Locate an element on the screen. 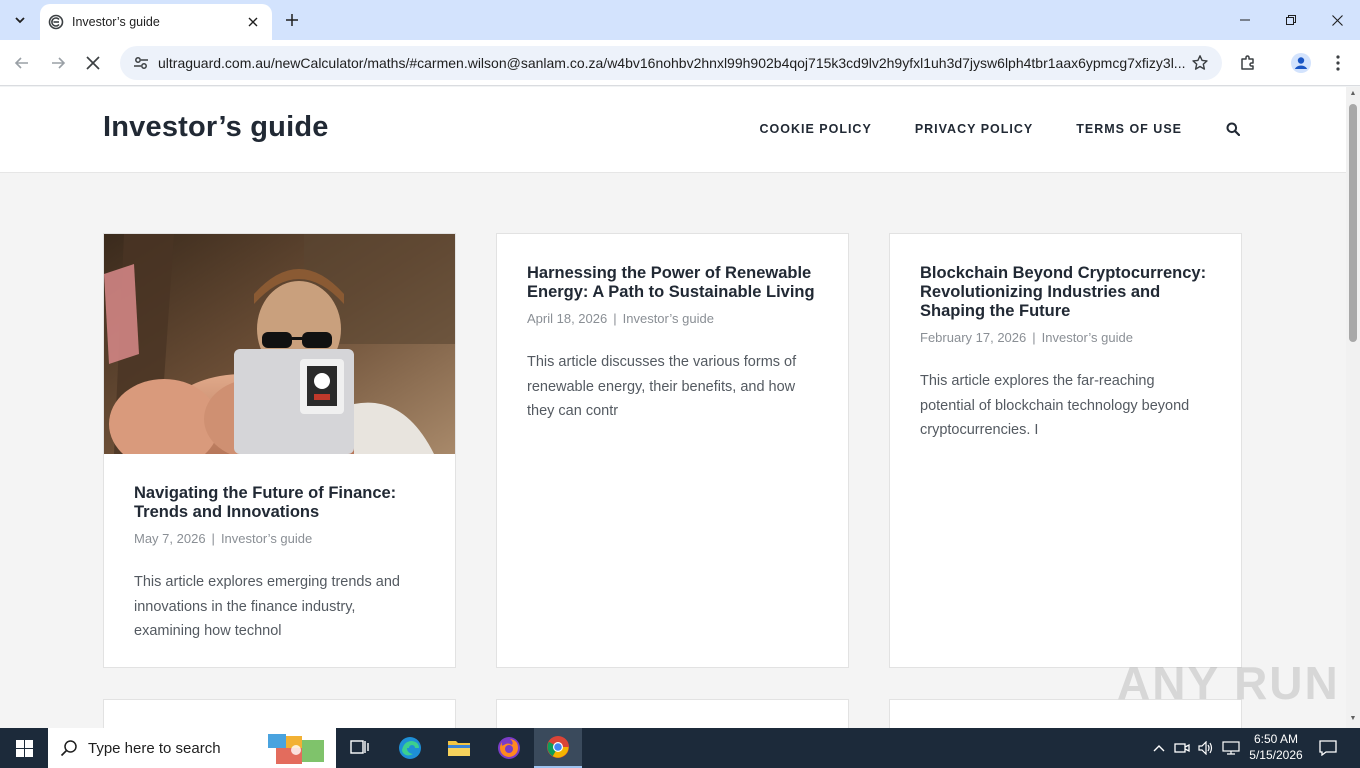 This screenshot has width=1360, height=768. folder-icon is located at coordinates (459, 748).